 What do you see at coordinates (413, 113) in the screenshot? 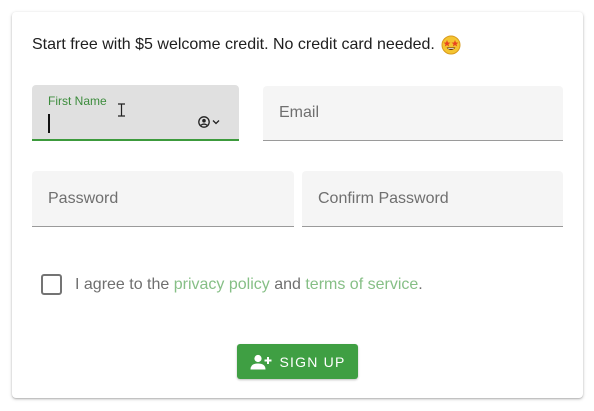
I see `email-field: Email` at bounding box center [413, 113].